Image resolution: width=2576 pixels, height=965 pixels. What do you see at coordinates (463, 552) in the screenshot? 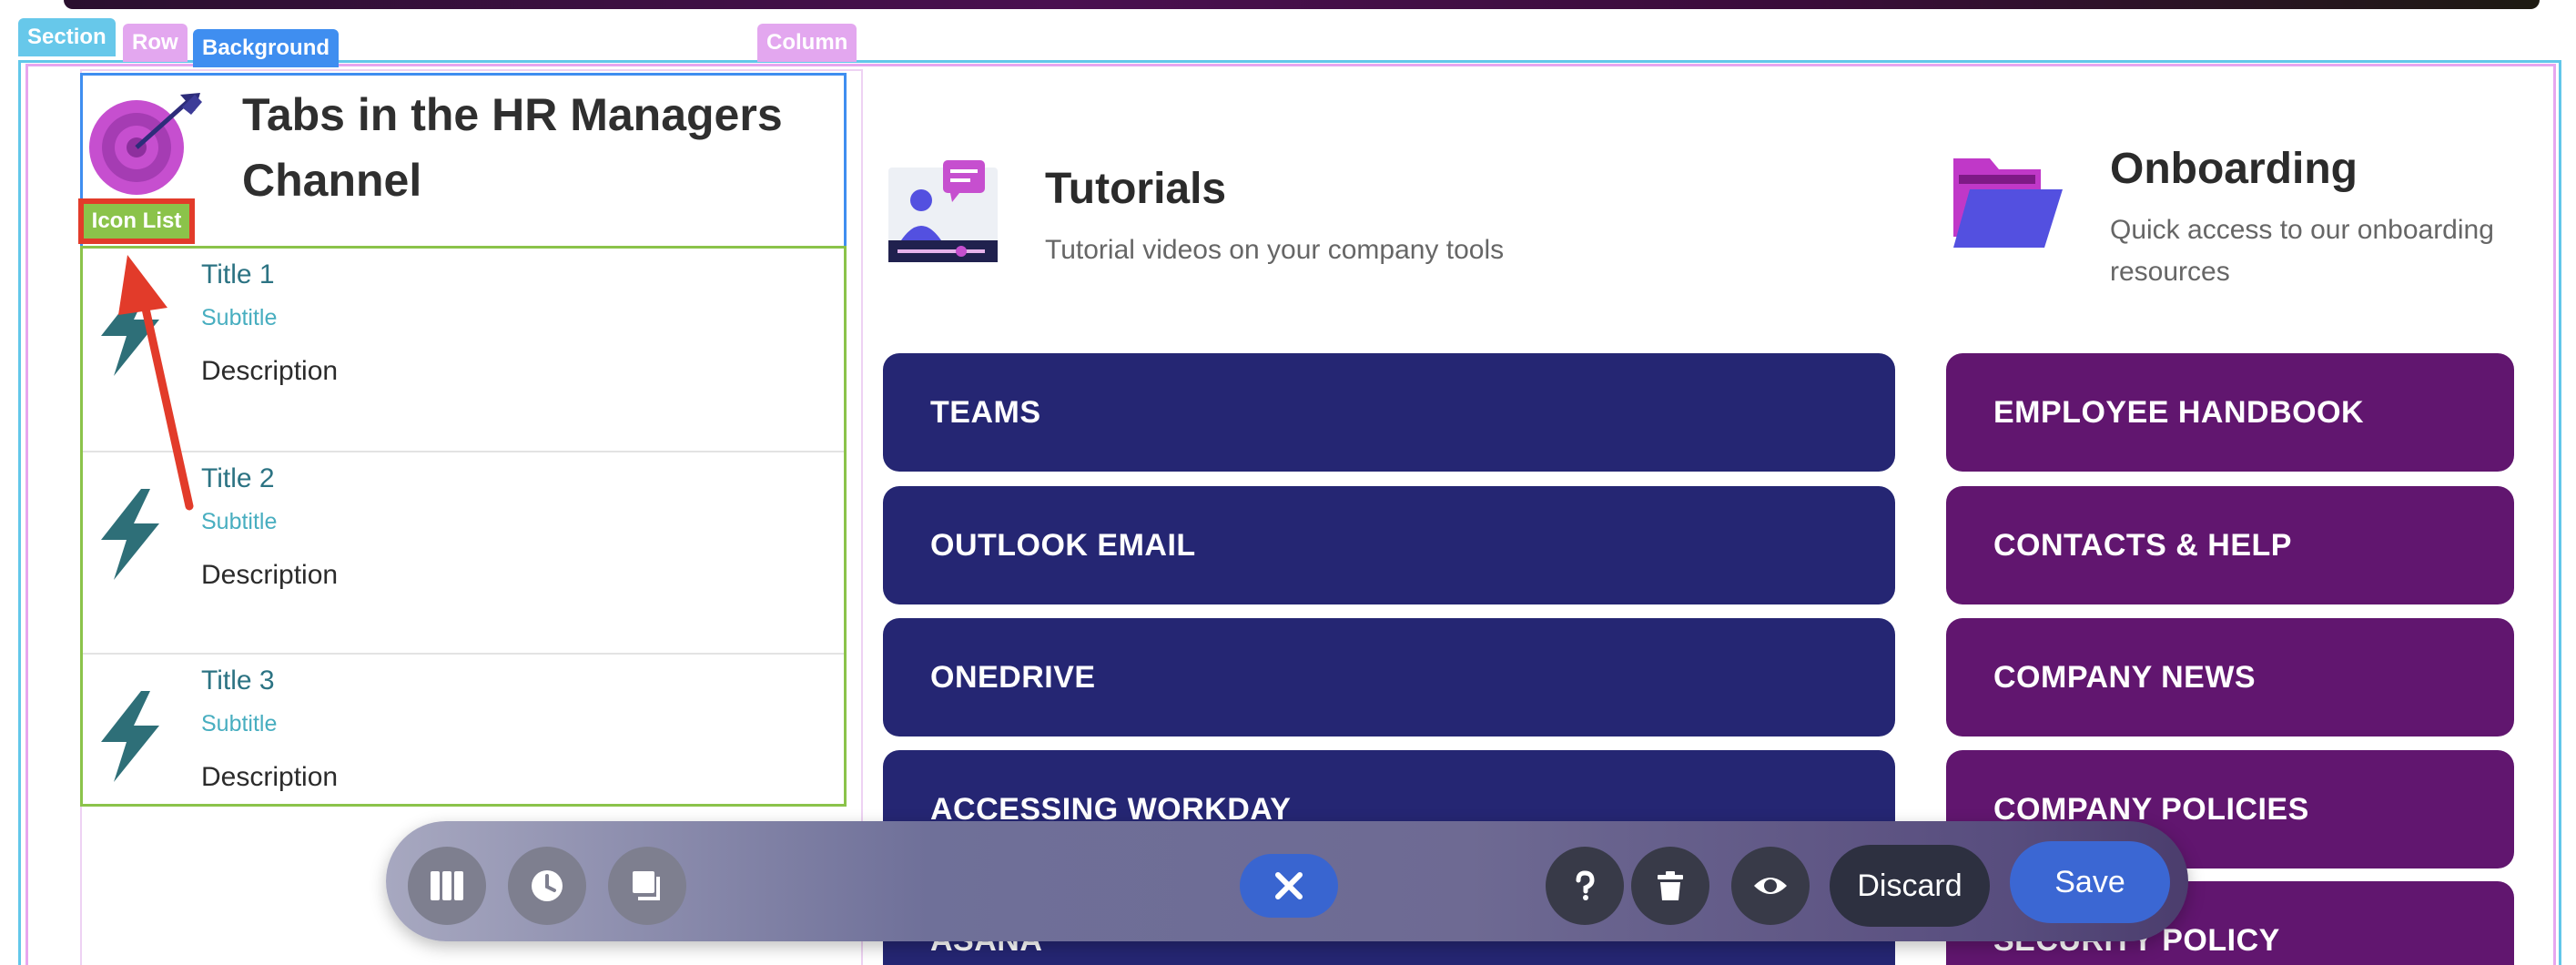
I see `list-item: Title 2 Subtitle Description` at bounding box center [463, 552].